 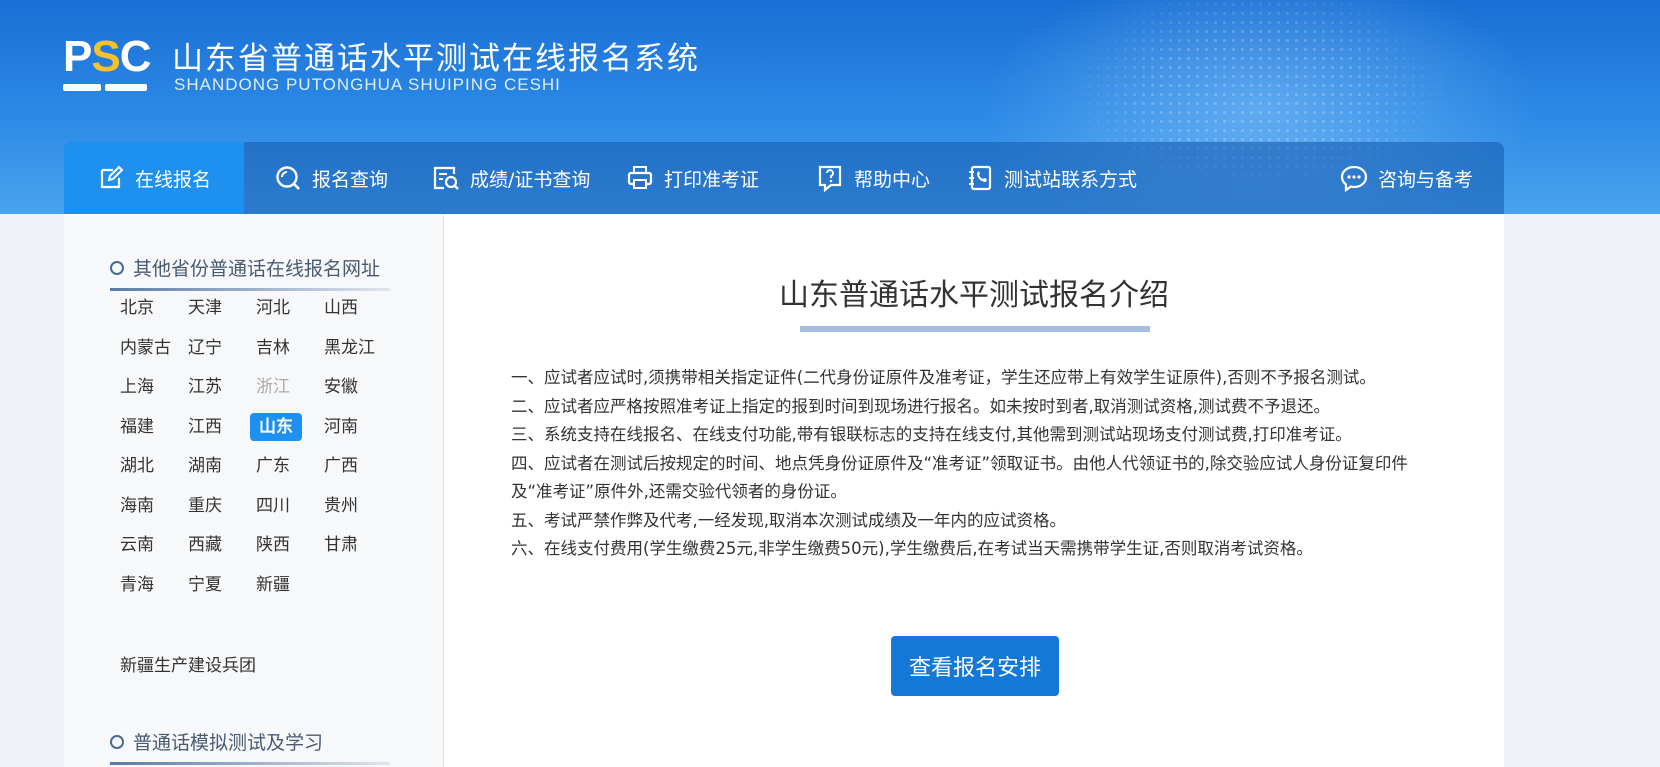 I want to click on province-link: 江西, so click(x=205, y=427).